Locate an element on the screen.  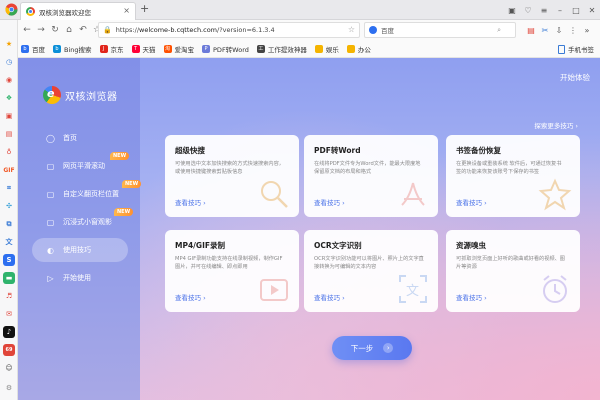
screen-icon: ⧉ is located at coordinates (9, 224).